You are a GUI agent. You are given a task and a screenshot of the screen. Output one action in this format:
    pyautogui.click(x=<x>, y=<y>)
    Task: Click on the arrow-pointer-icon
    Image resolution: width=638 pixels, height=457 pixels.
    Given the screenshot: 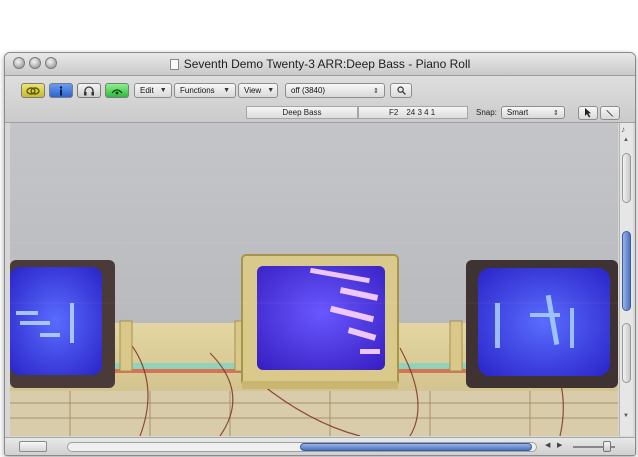 What is the action you would take?
    pyautogui.click(x=588, y=113)
    